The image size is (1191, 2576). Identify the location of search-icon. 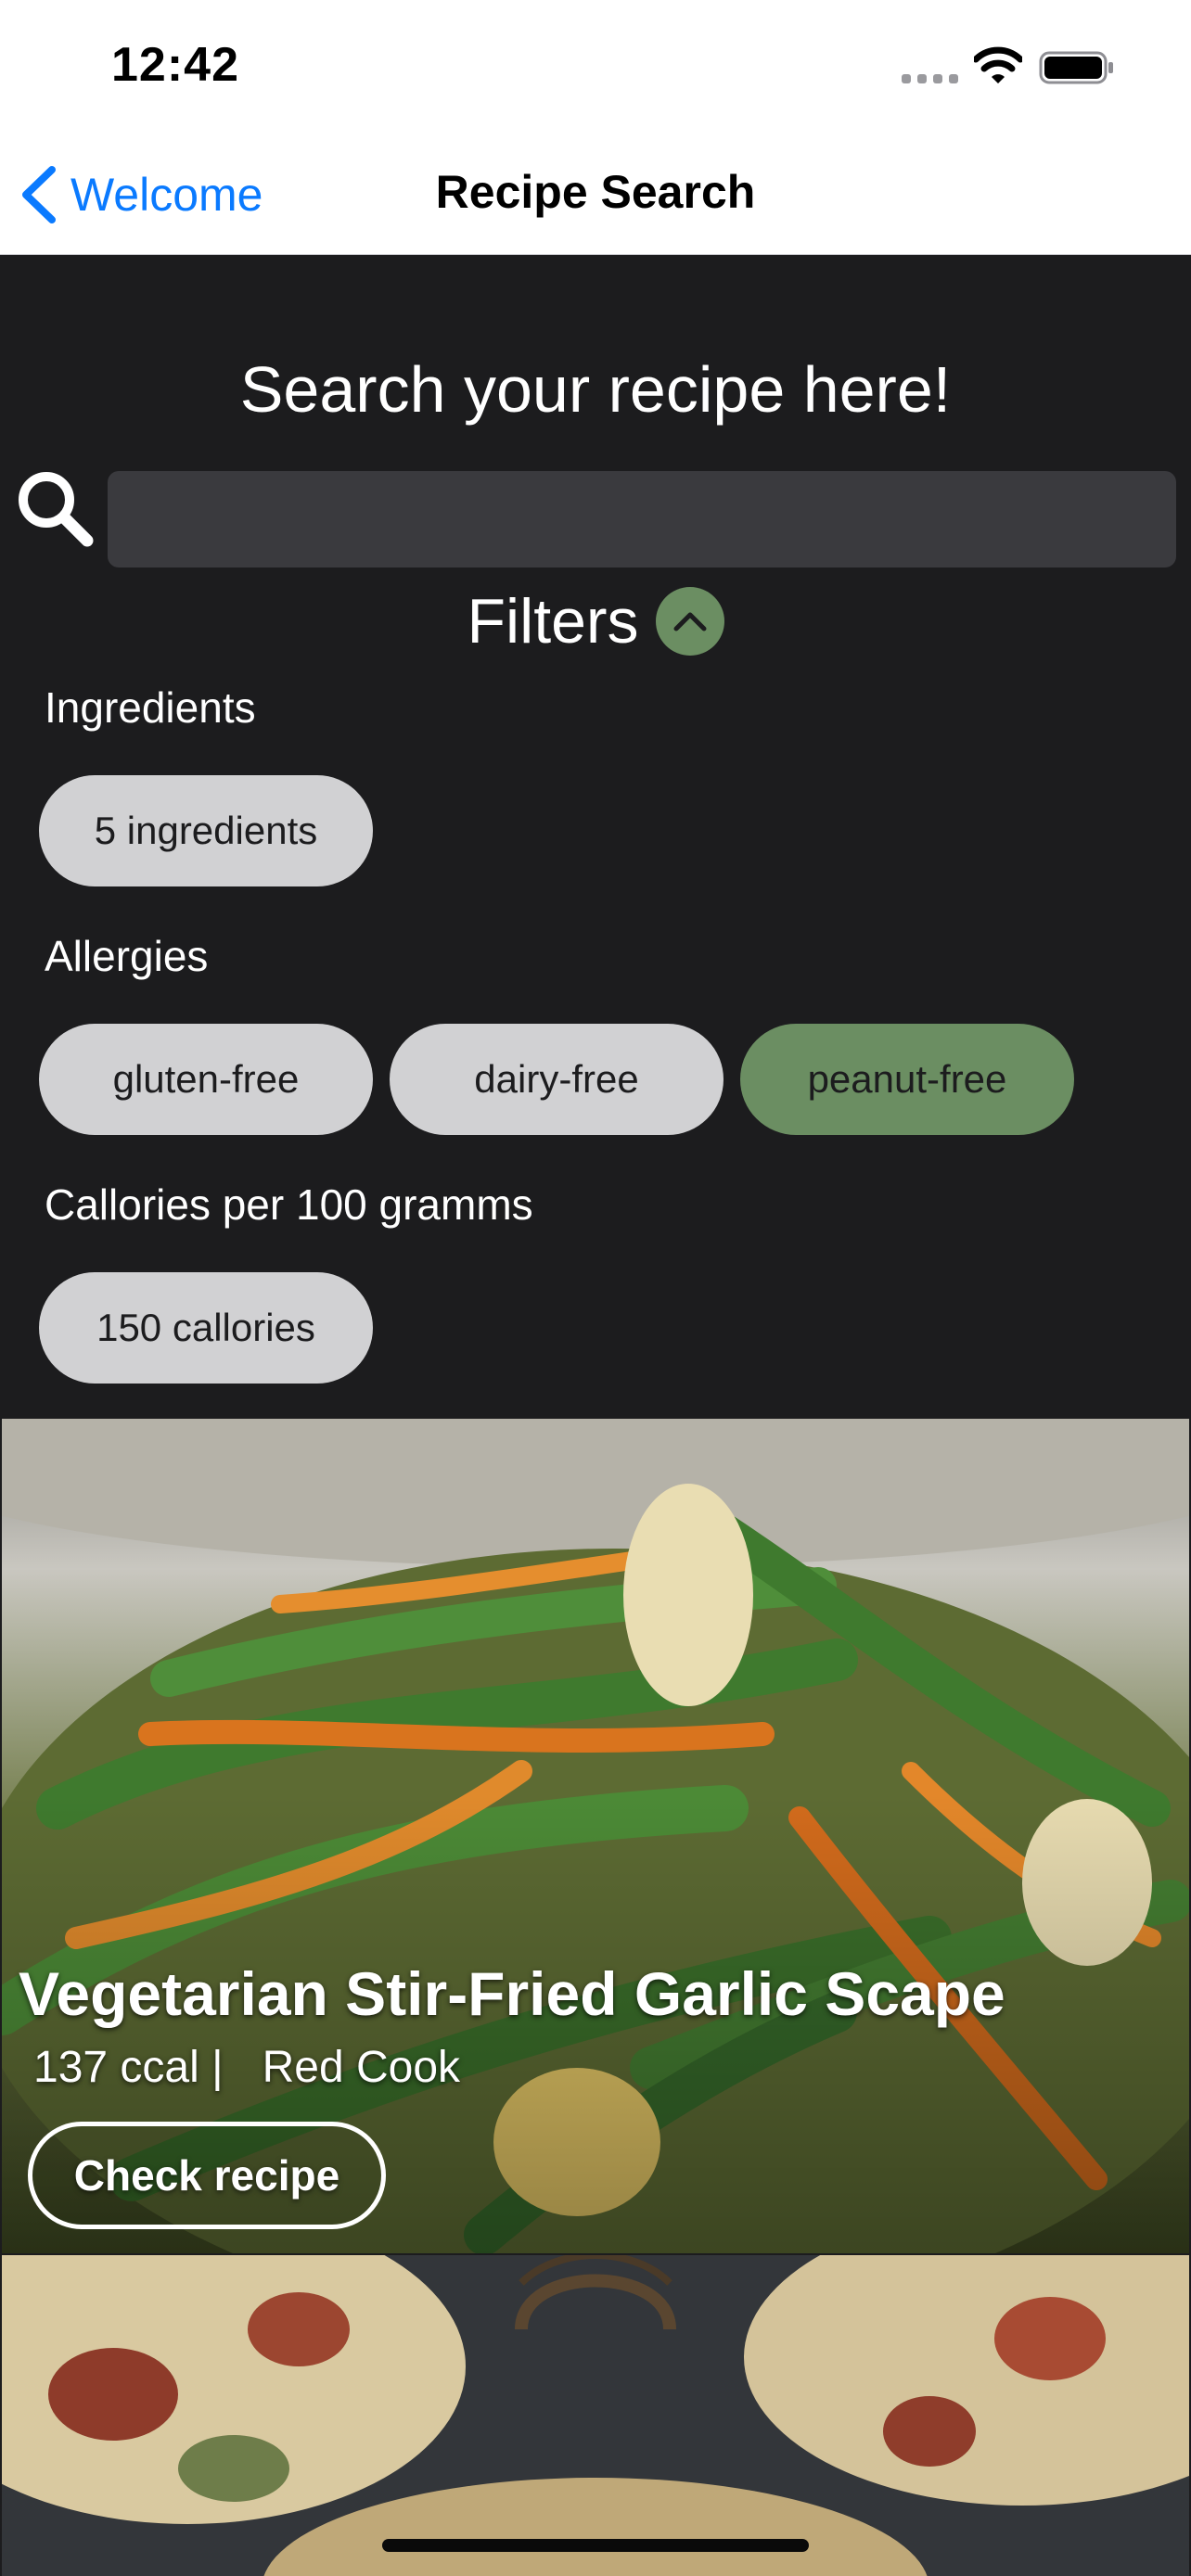
(56, 509).